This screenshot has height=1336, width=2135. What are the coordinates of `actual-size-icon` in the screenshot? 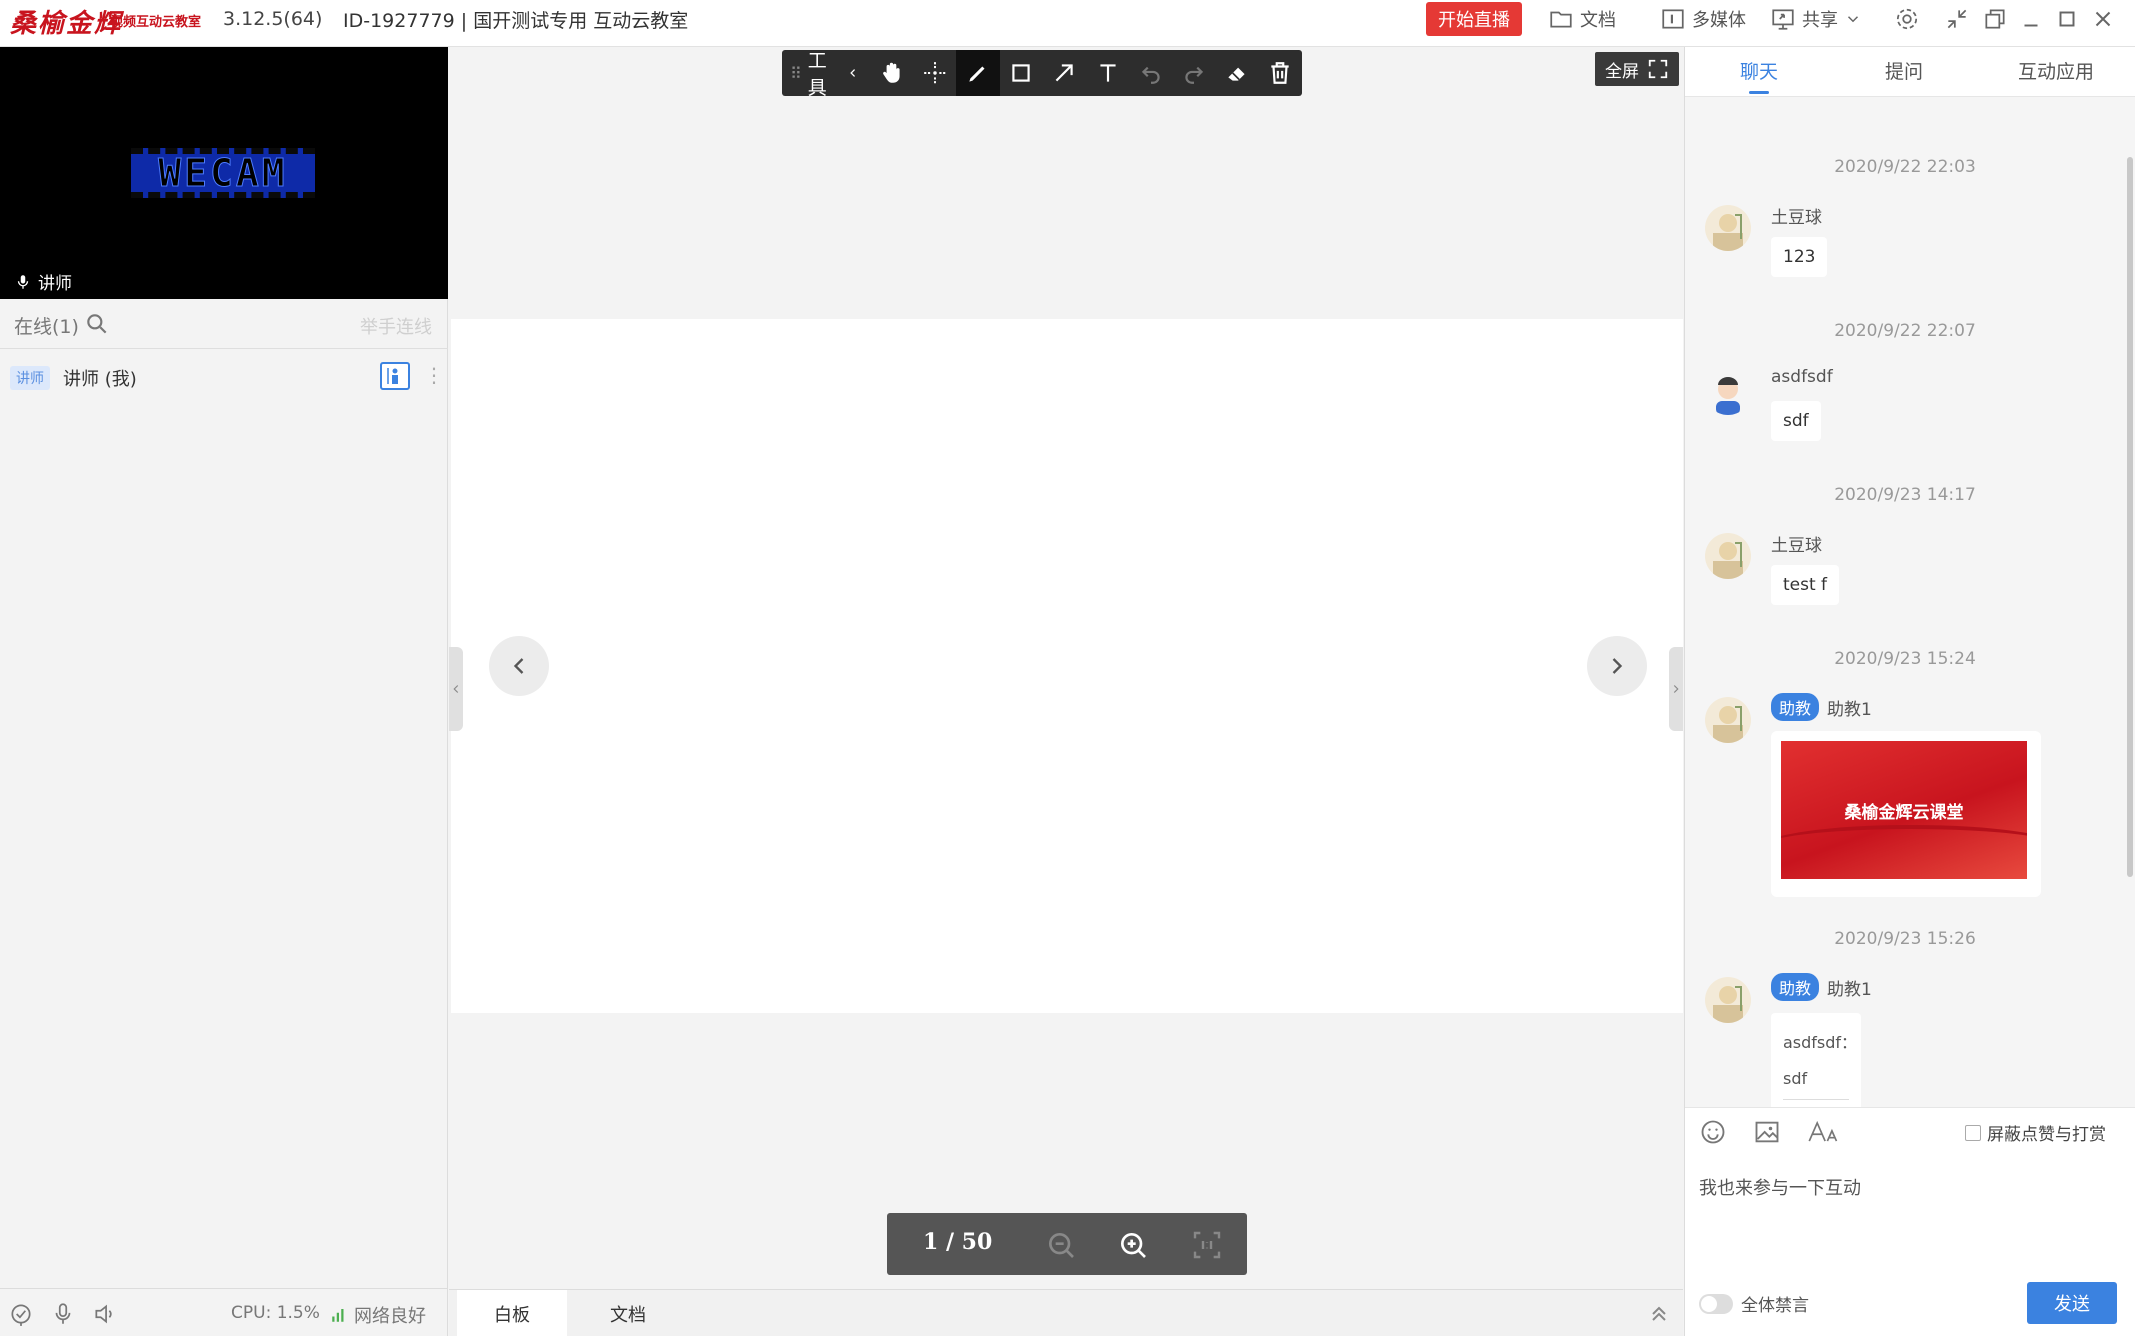 It's located at (1207, 1245).